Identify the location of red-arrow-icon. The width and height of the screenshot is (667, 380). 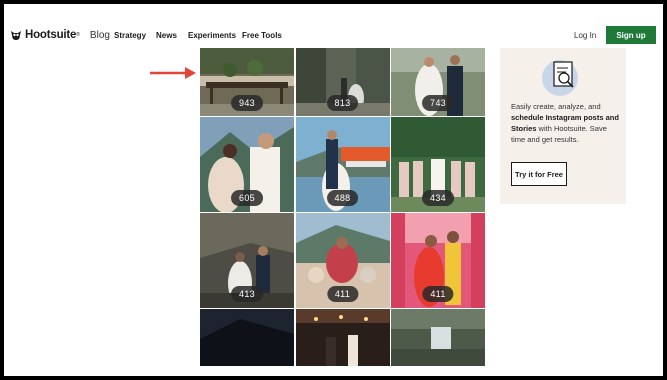
(173, 73).